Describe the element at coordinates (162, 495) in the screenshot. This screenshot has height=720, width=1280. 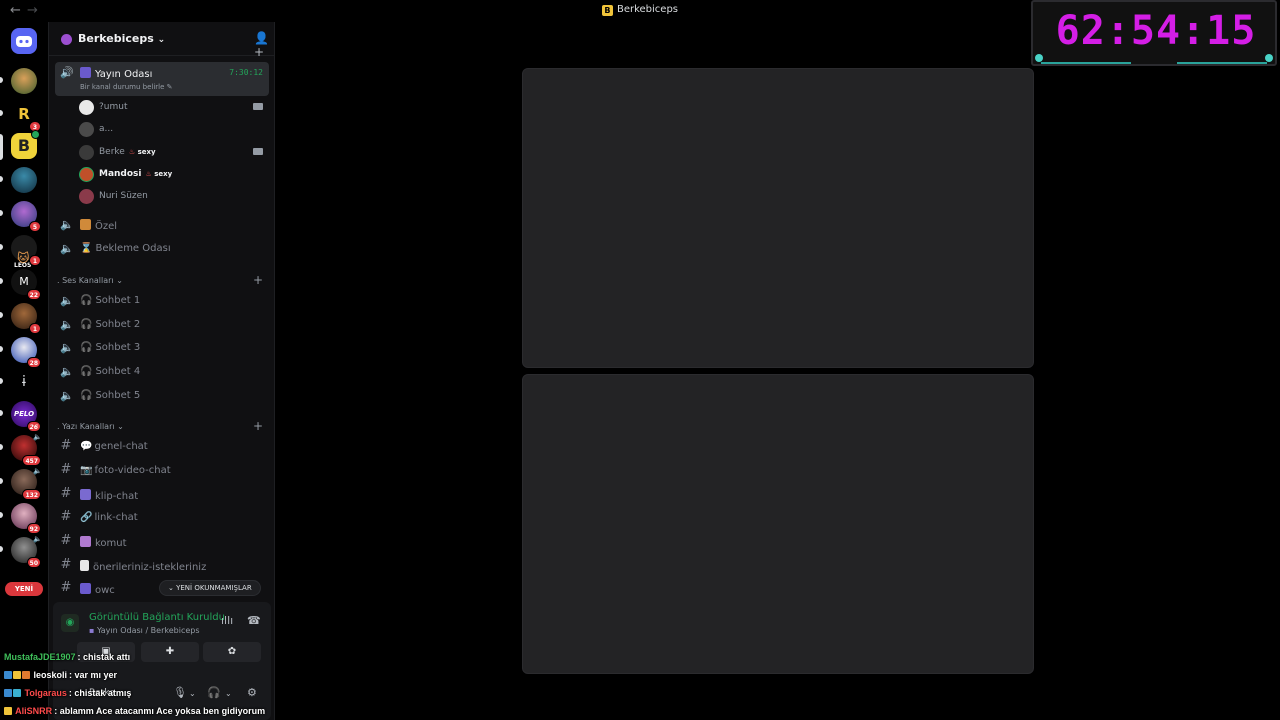
I see `text-channel-klip-chat: # klip-chat` at that location.